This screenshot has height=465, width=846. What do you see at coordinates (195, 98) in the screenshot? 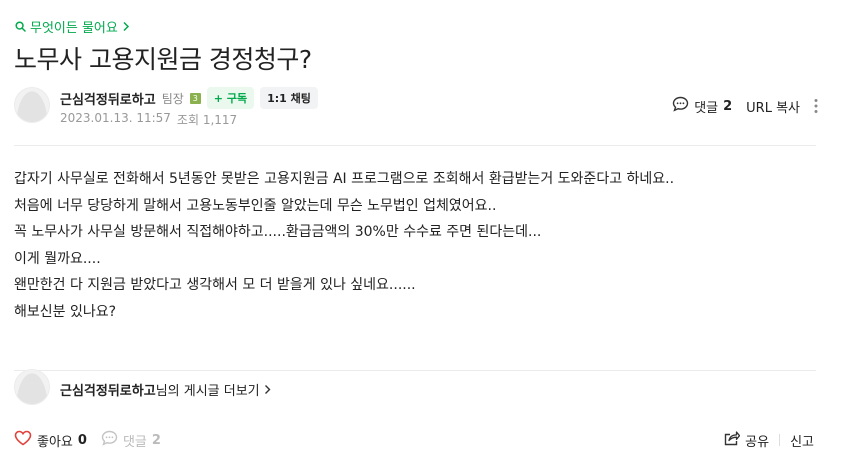
I see `grade-badge-icon: 3` at bounding box center [195, 98].